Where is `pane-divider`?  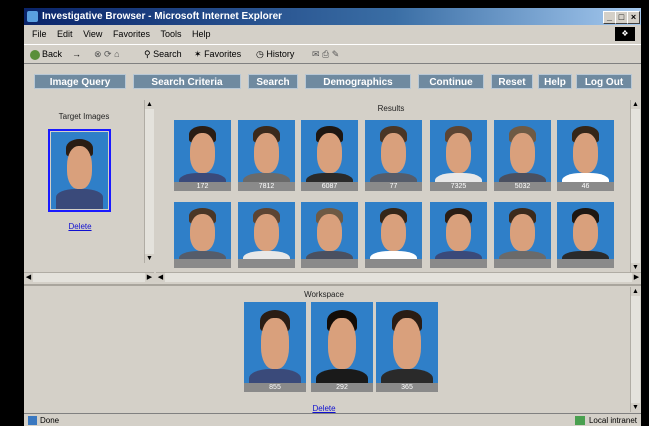
pane-divider is located at coordinates (332, 285).